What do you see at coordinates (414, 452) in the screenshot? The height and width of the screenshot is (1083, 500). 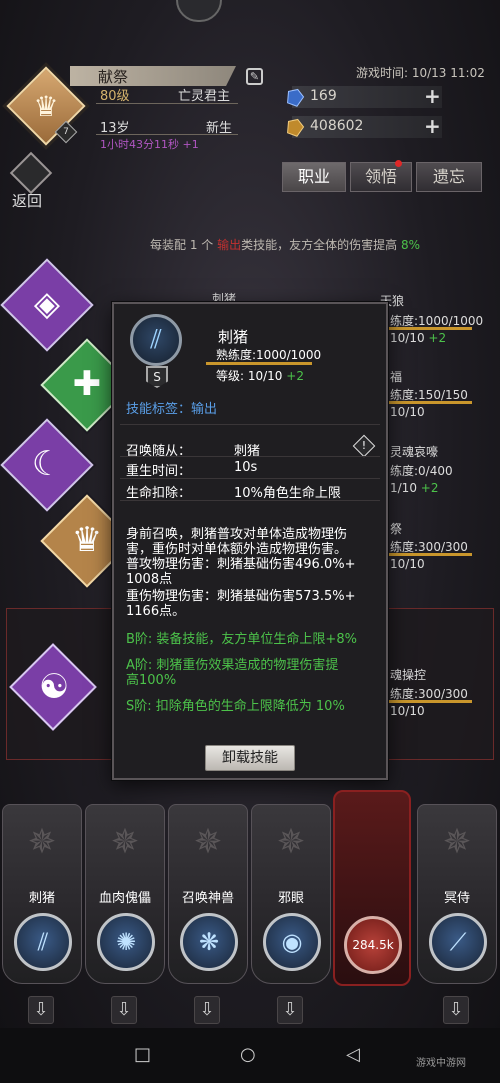 I see `bg-row-name: 灵魂哀嚎` at bounding box center [414, 452].